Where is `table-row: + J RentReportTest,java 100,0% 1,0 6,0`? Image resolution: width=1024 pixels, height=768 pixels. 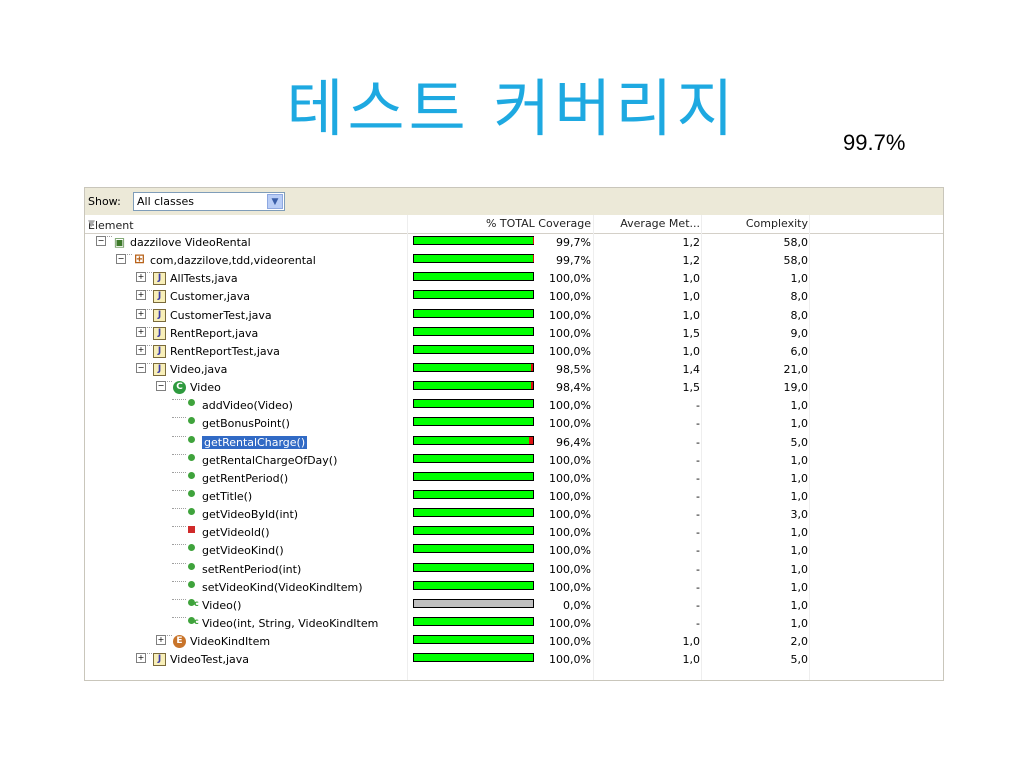
table-row: + J RentReportTest,java 100,0% 1,0 6,0 is located at coordinates (514, 352).